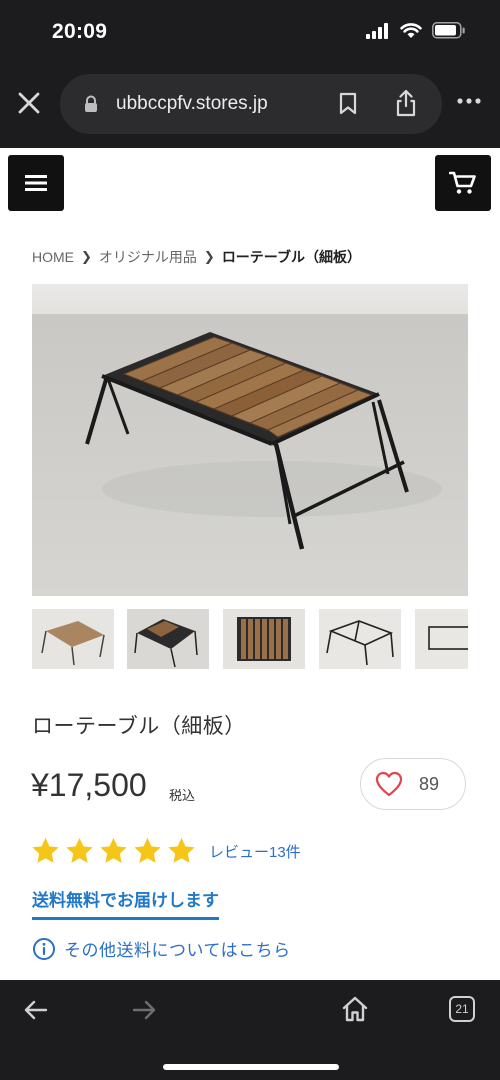  I want to click on browser-top-bar: 20:09 ubbccpfv.stores.jp, so click(250, 74).